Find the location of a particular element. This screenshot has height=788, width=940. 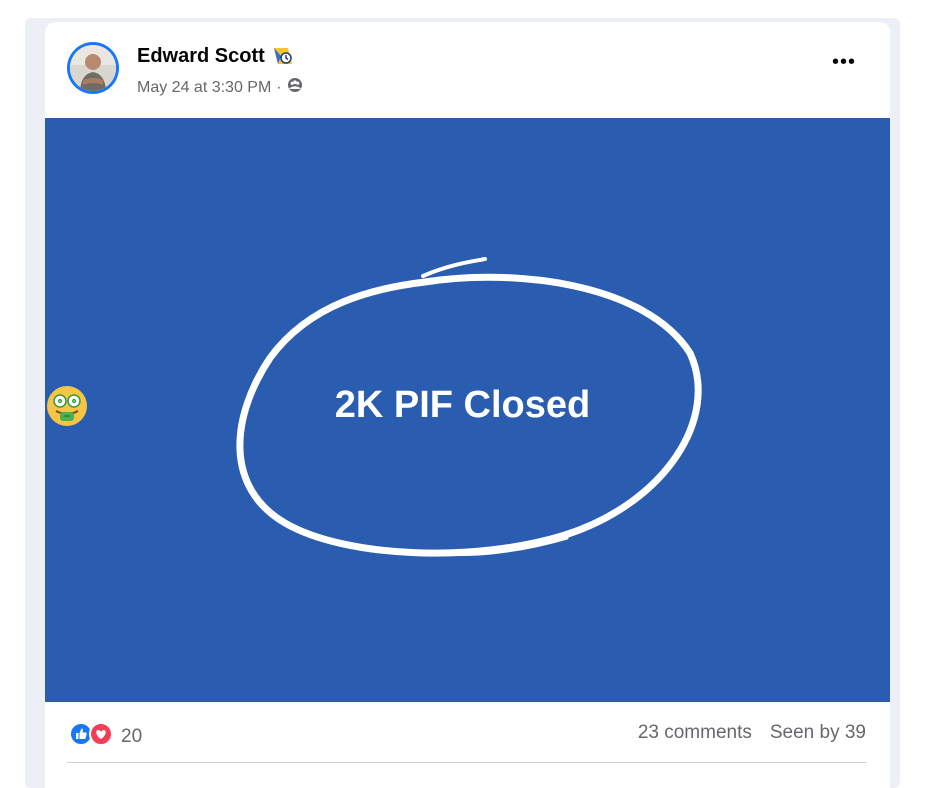

group-icon is located at coordinates (295, 87).